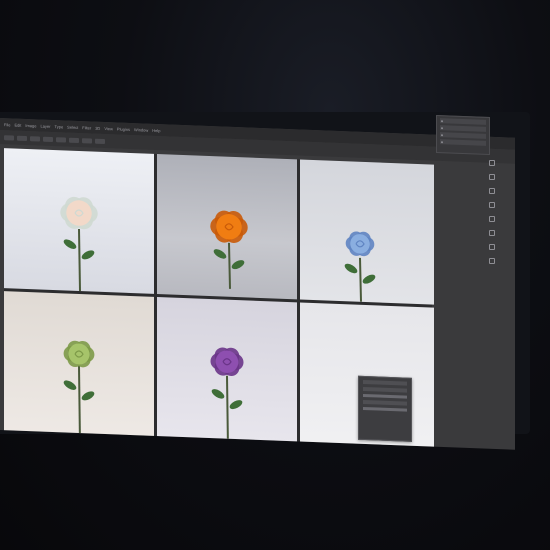  I want to click on move-tool-icon, so click(492, 163).